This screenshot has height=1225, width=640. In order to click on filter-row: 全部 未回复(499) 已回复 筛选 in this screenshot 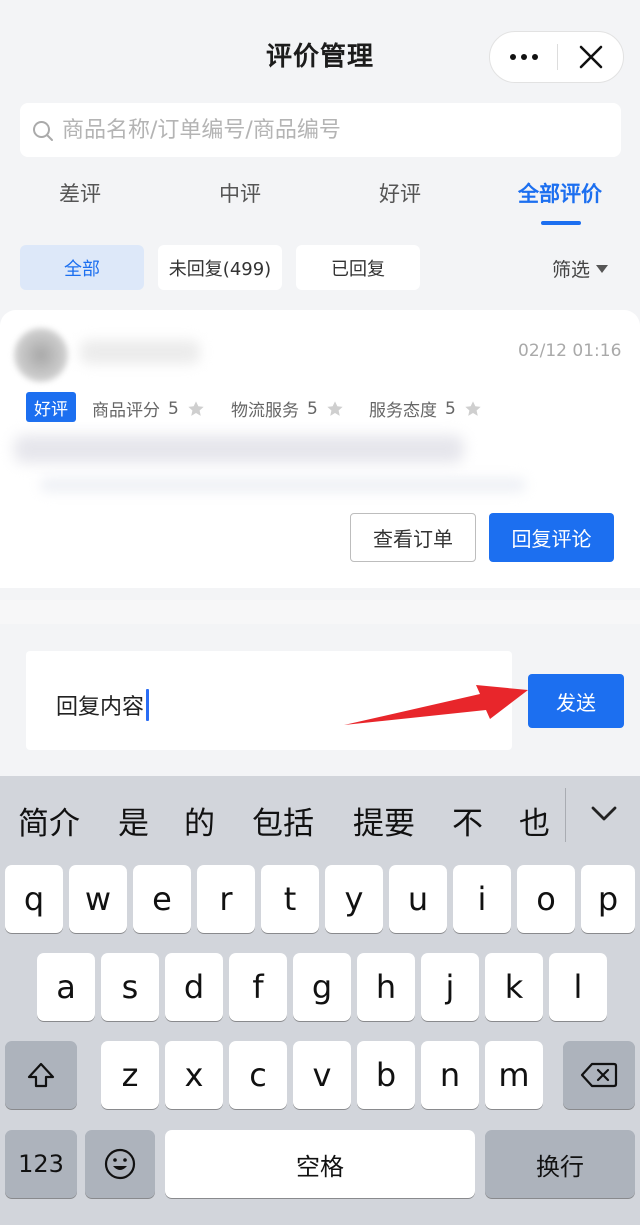, I will do `click(320, 268)`.